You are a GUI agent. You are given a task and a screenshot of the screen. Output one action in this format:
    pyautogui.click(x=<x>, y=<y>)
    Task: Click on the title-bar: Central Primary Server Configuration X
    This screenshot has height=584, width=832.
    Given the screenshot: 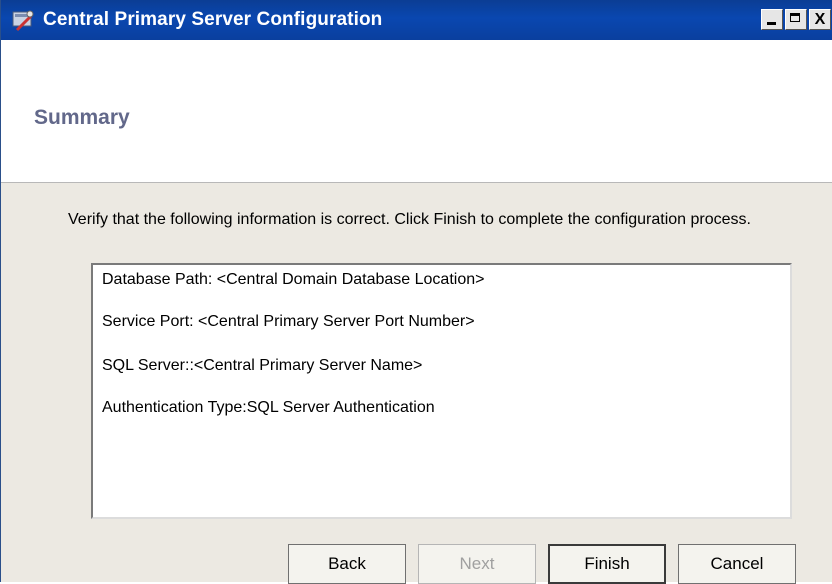 What is the action you would take?
    pyautogui.click(x=416, y=20)
    